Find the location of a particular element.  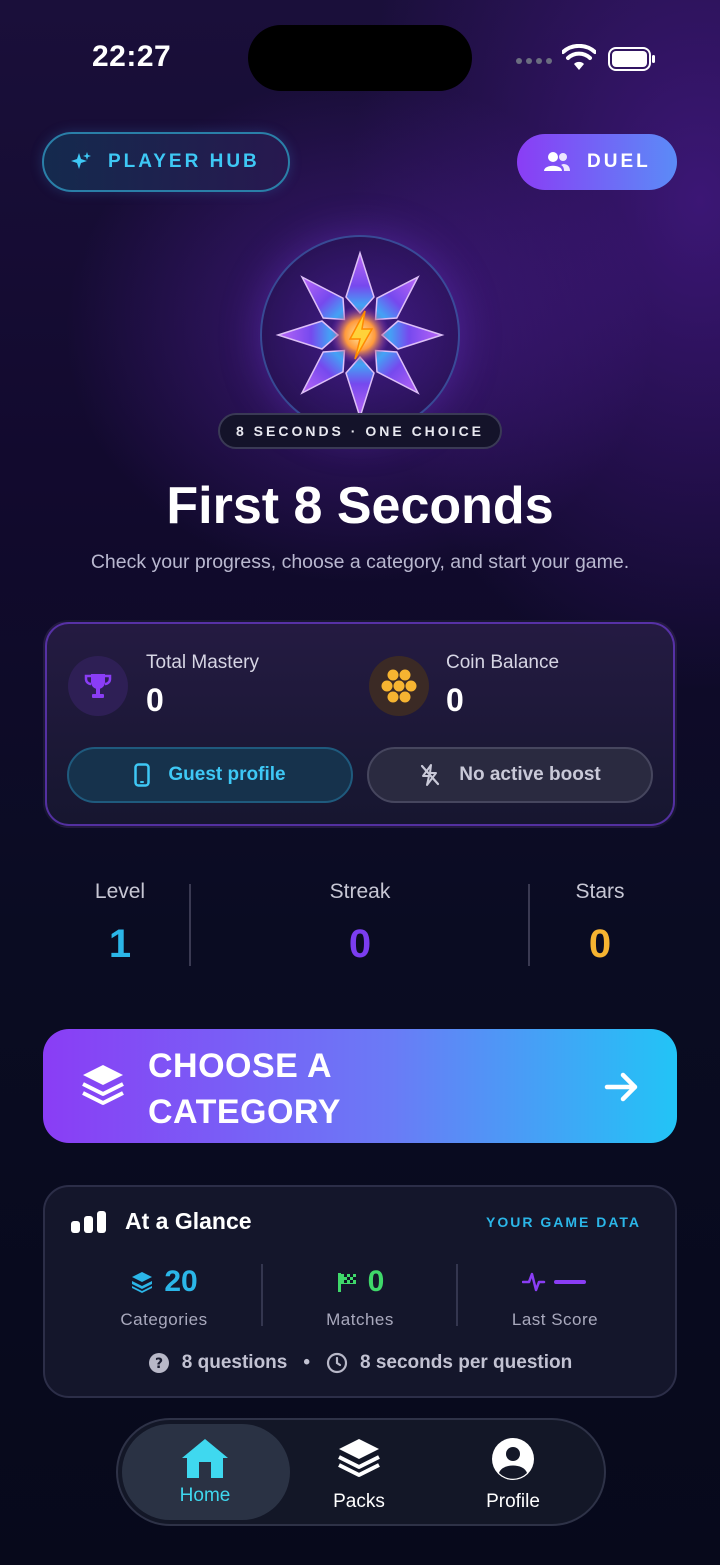

level-label: Level is located at coordinates (120, 891).